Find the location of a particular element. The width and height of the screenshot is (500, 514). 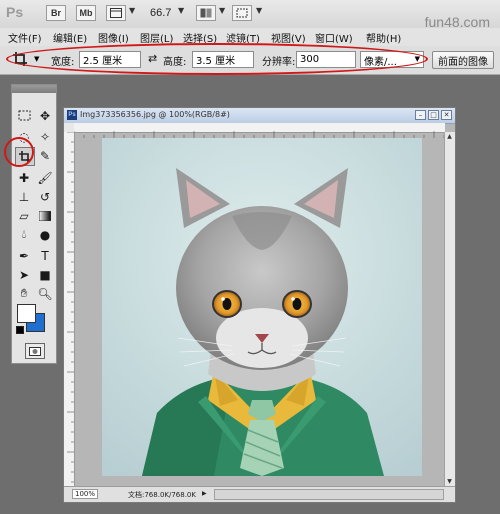

rectangle-tool-icon: ■ is located at coordinates (45, 274).